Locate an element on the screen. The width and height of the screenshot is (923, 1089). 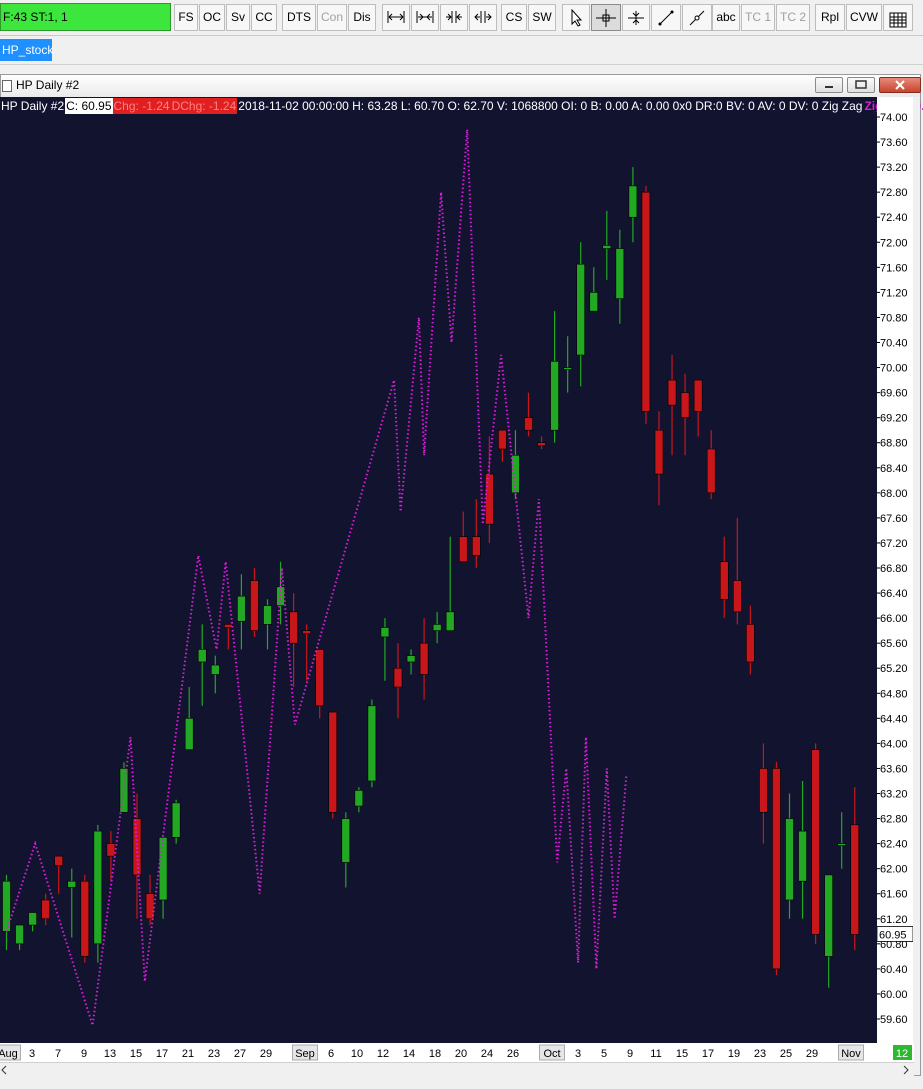
price-tick-label: 66.80 is located at coordinates (894, 569).